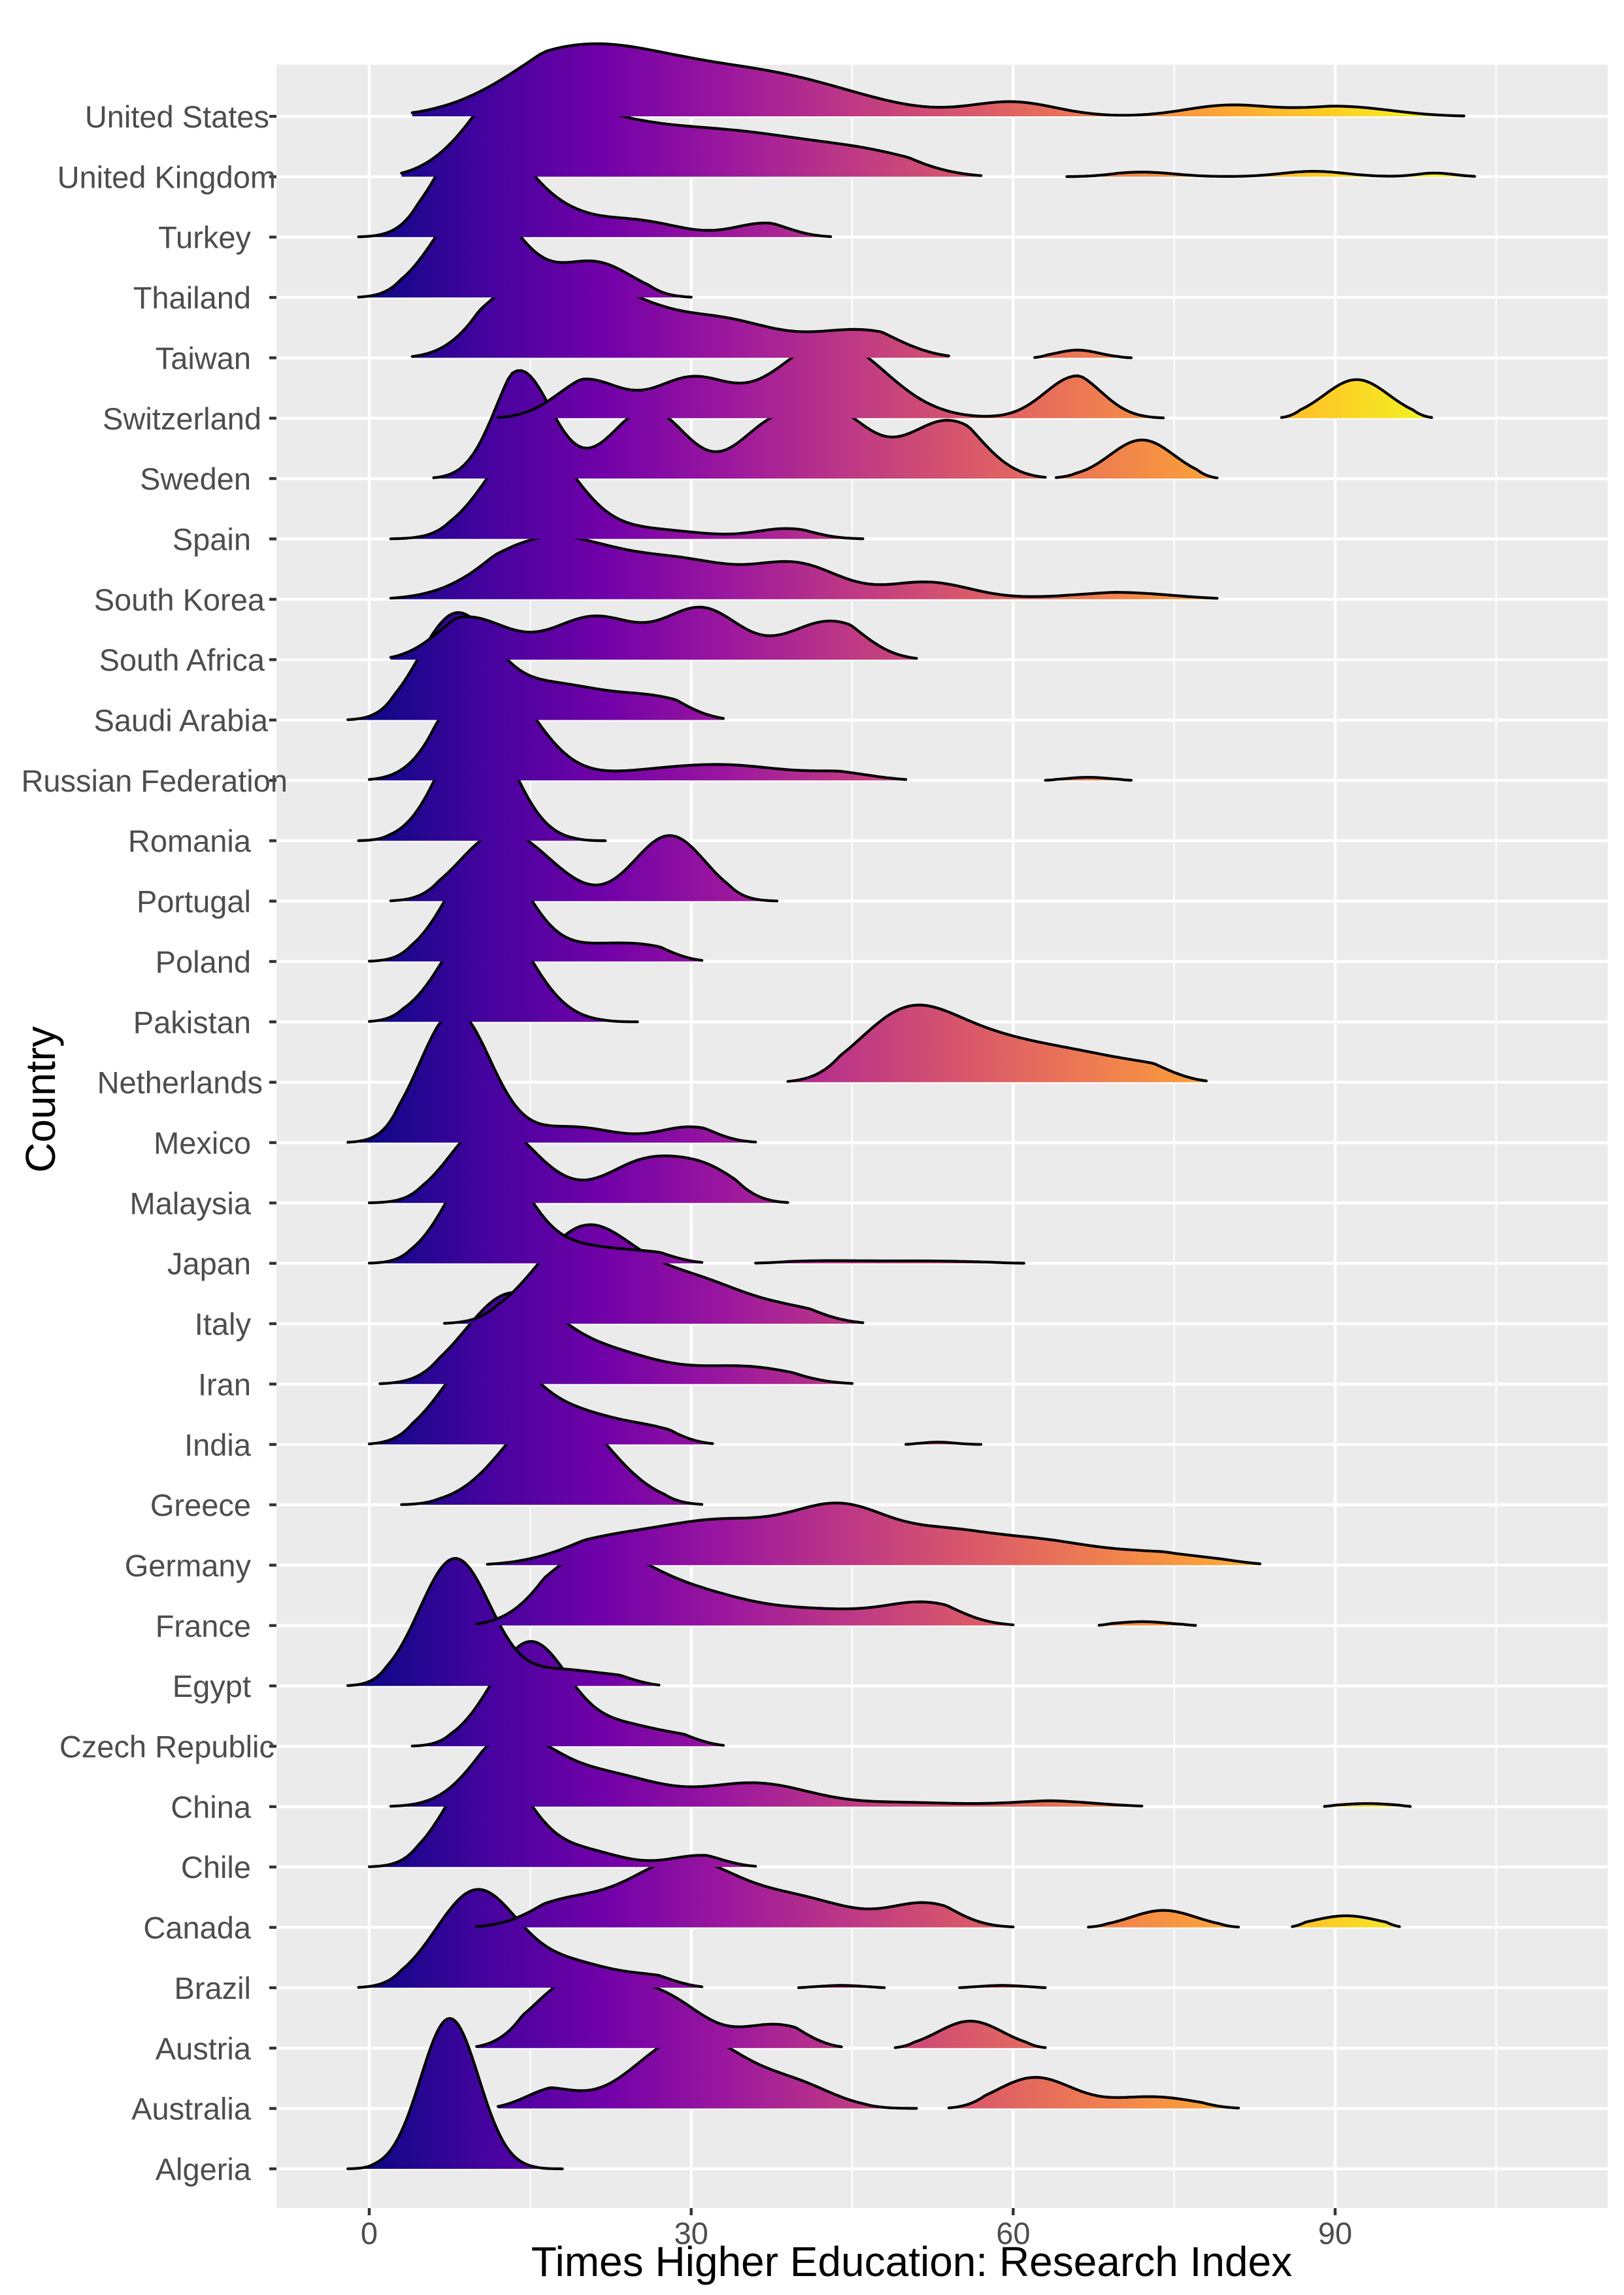  Describe the element at coordinates (192, 1022) in the screenshot. I see `y-tick-label: Pakistan` at that location.